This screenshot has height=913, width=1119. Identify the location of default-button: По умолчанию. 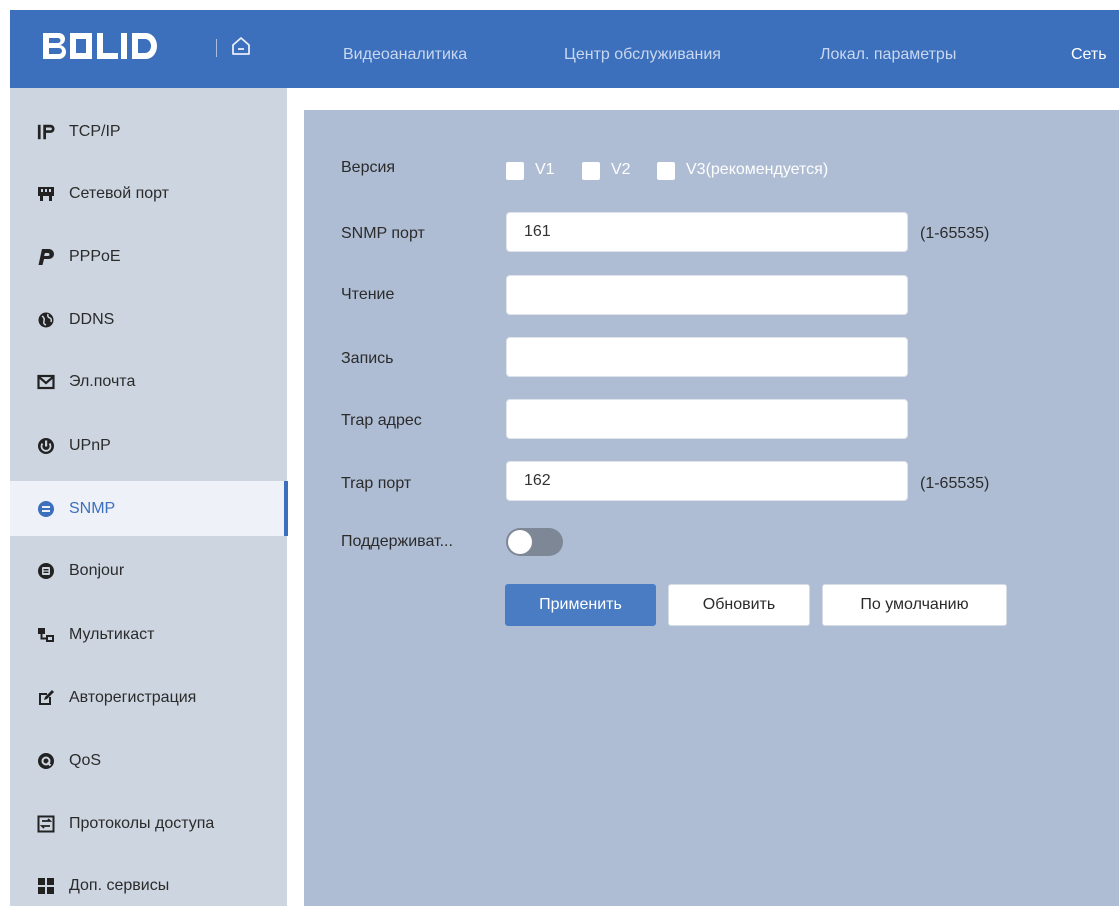
(914, 605).